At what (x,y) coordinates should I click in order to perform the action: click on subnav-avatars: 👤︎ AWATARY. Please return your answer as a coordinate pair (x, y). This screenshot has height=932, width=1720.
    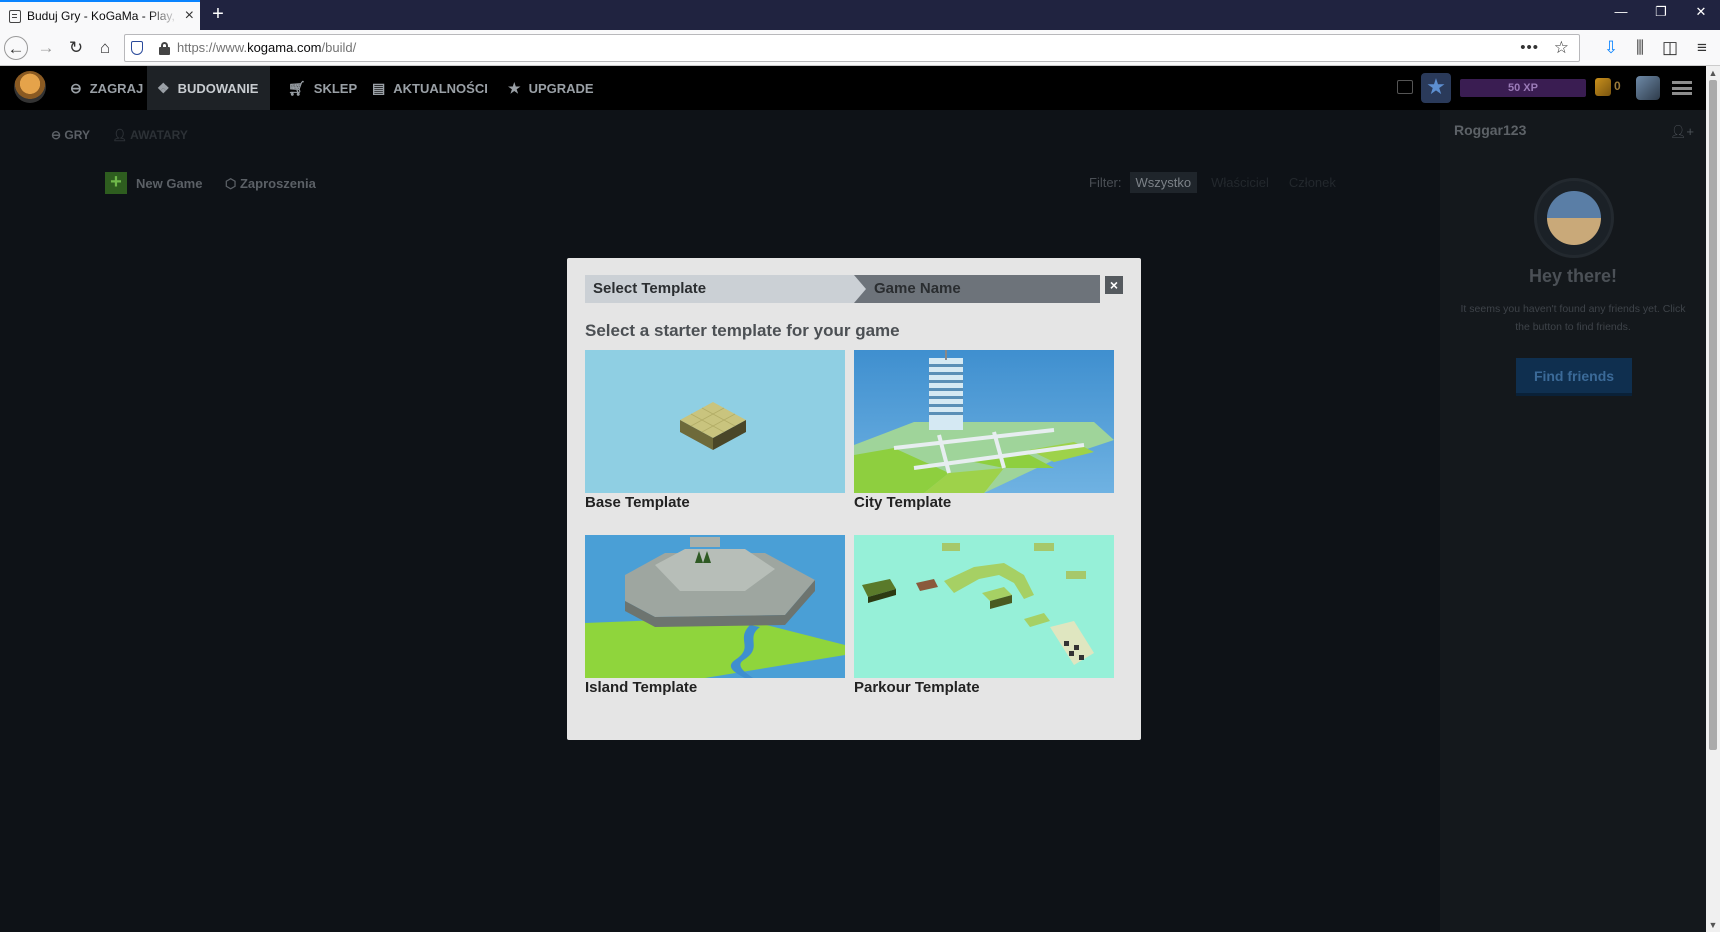
    Looking at the image, I should click on (150, 135).